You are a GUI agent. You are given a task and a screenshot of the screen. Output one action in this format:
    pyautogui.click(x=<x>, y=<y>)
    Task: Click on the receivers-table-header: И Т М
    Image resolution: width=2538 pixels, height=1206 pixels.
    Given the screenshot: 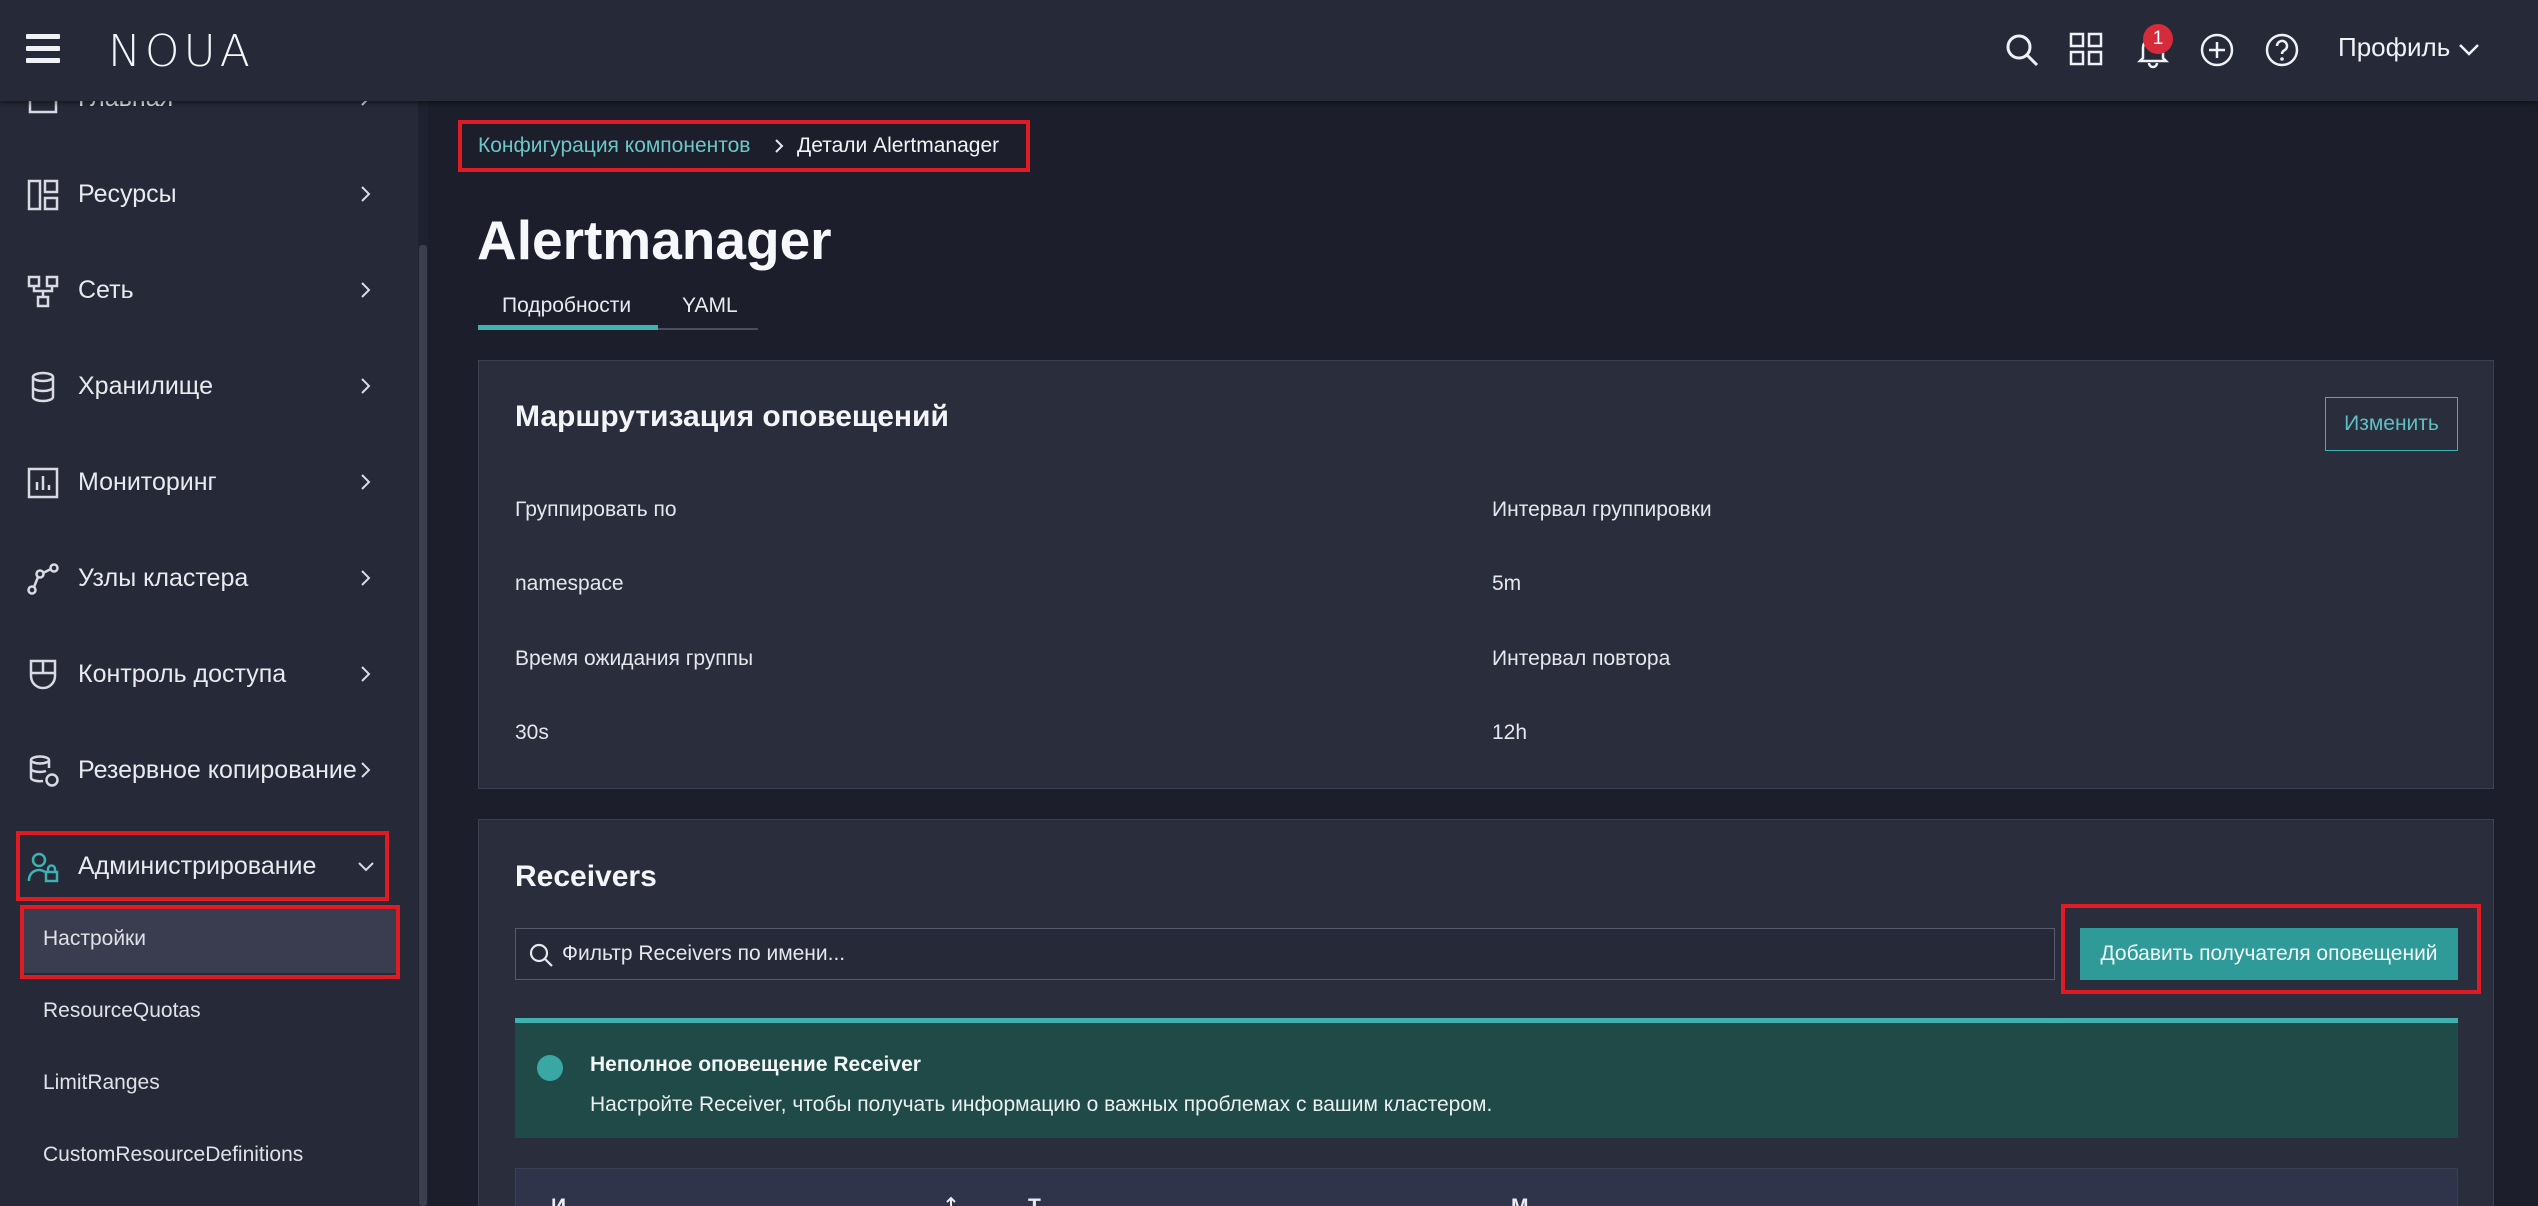 What is the action you would take?
    pyautogui.click(x=1486, y=1187)
    